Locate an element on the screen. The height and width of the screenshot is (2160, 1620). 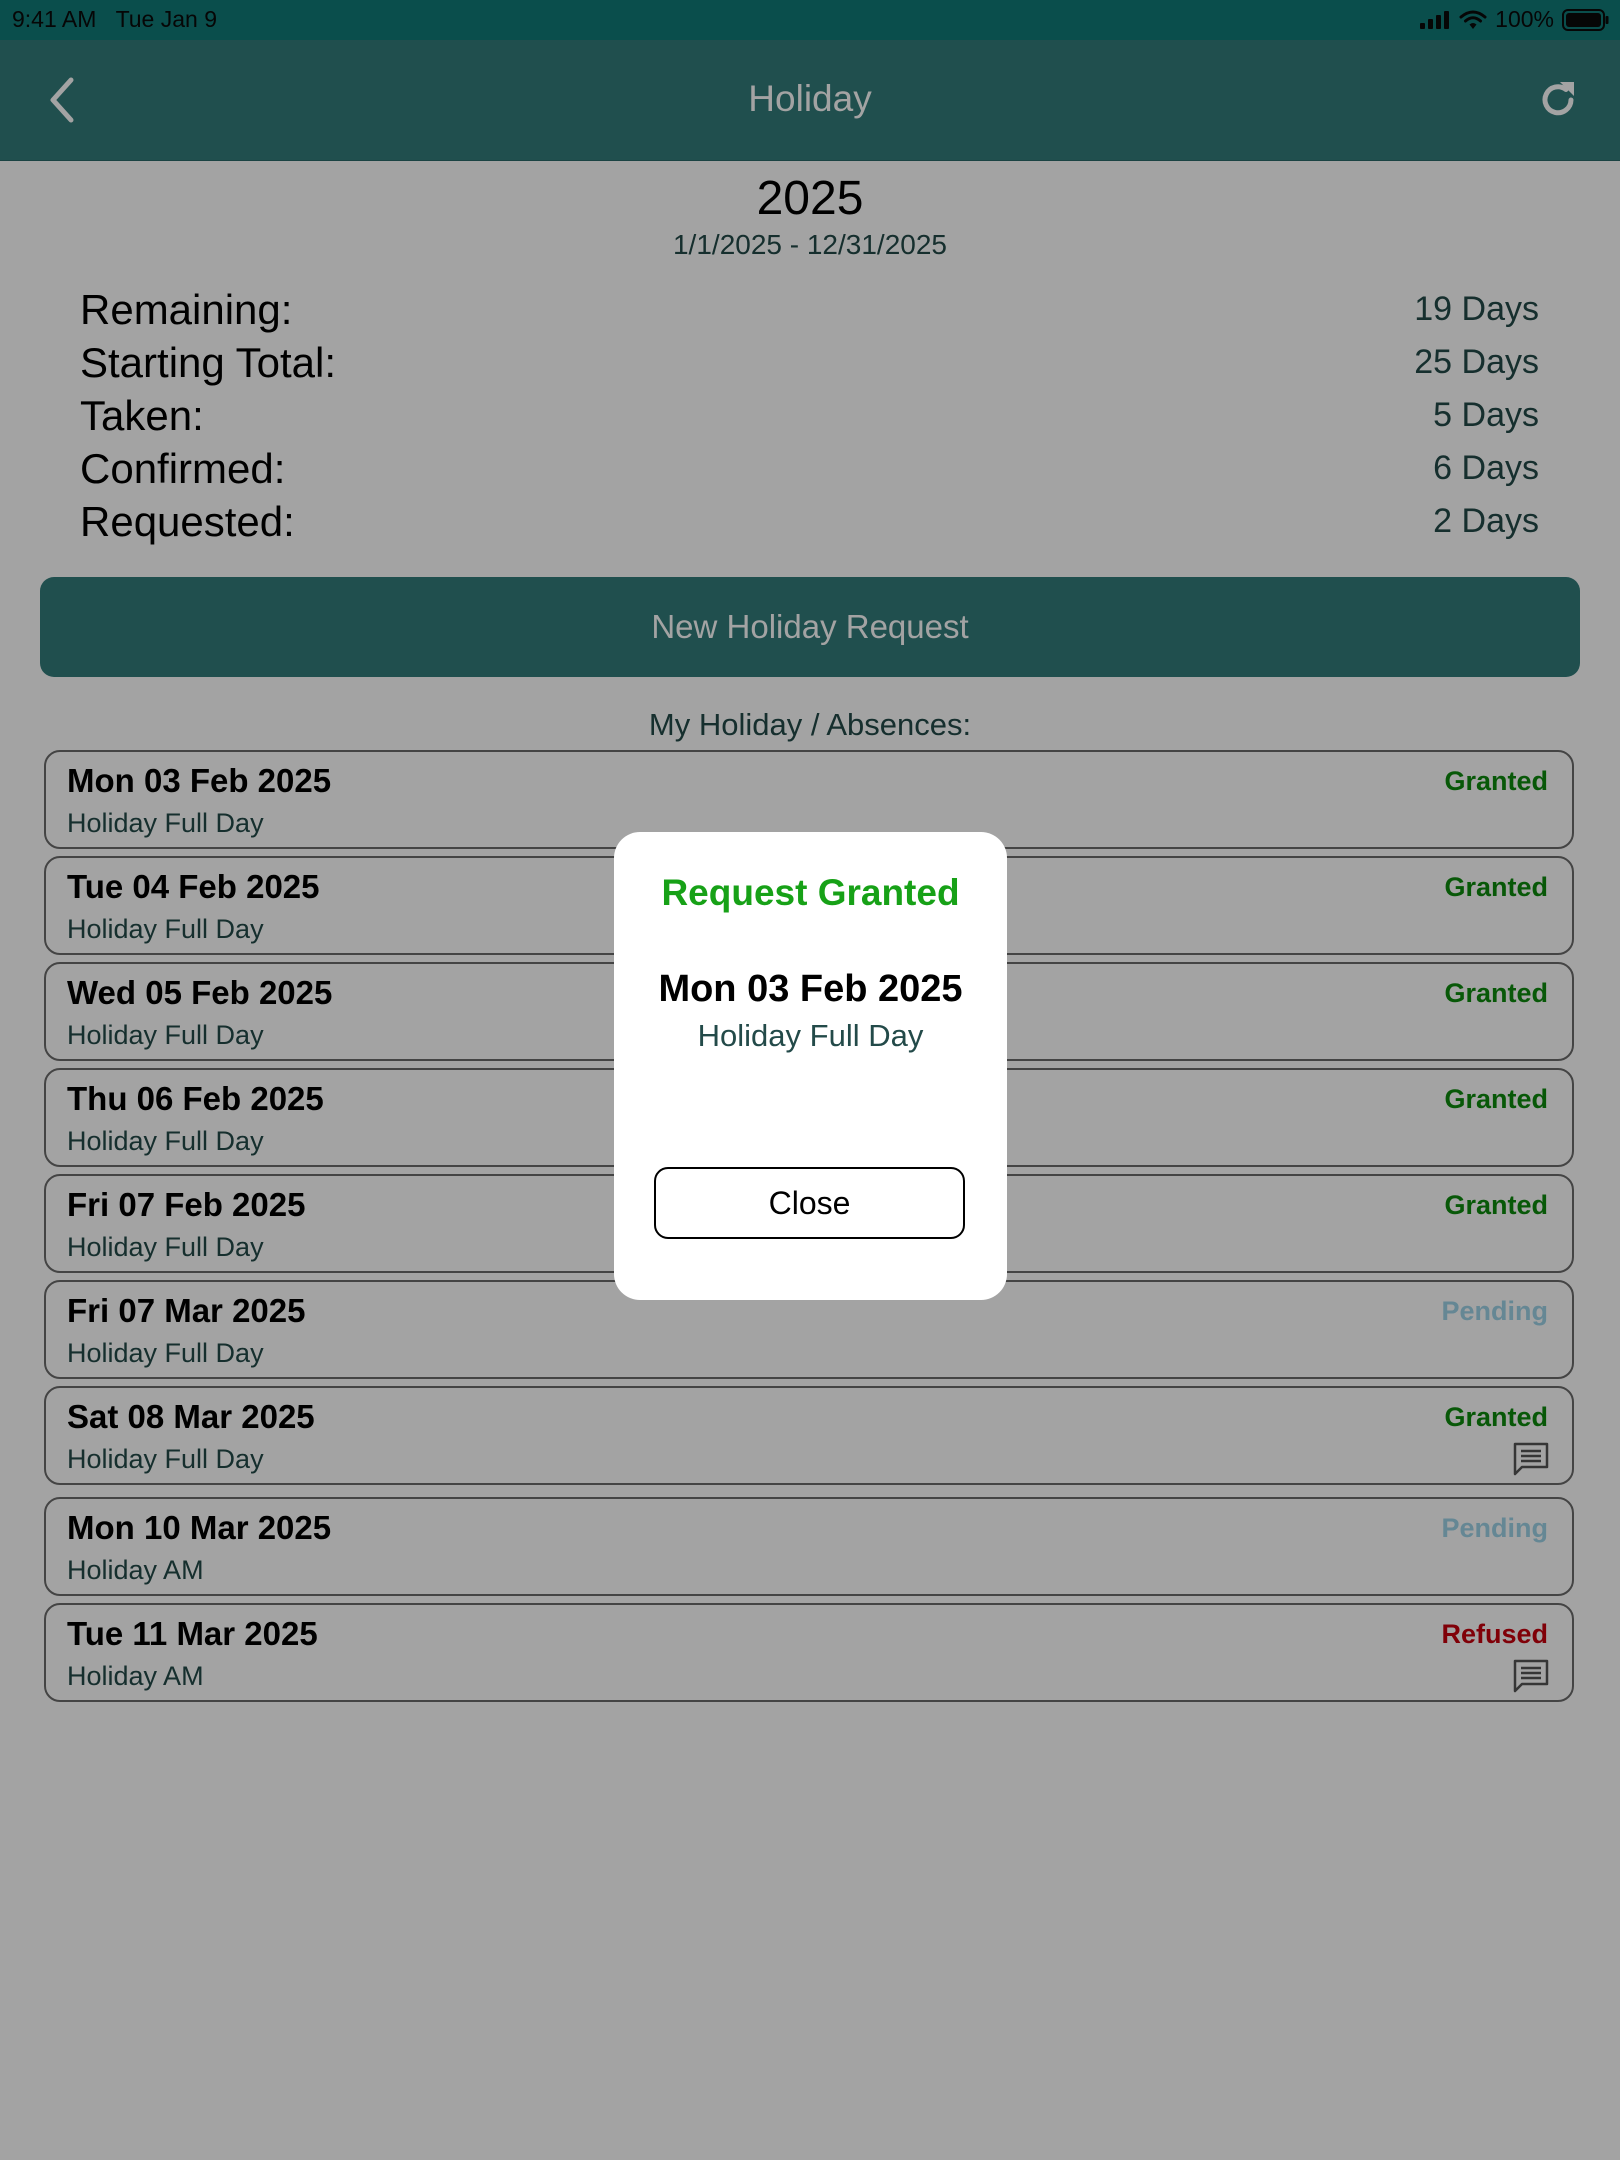
close-button: Close is located at coordinates (809, 1203).